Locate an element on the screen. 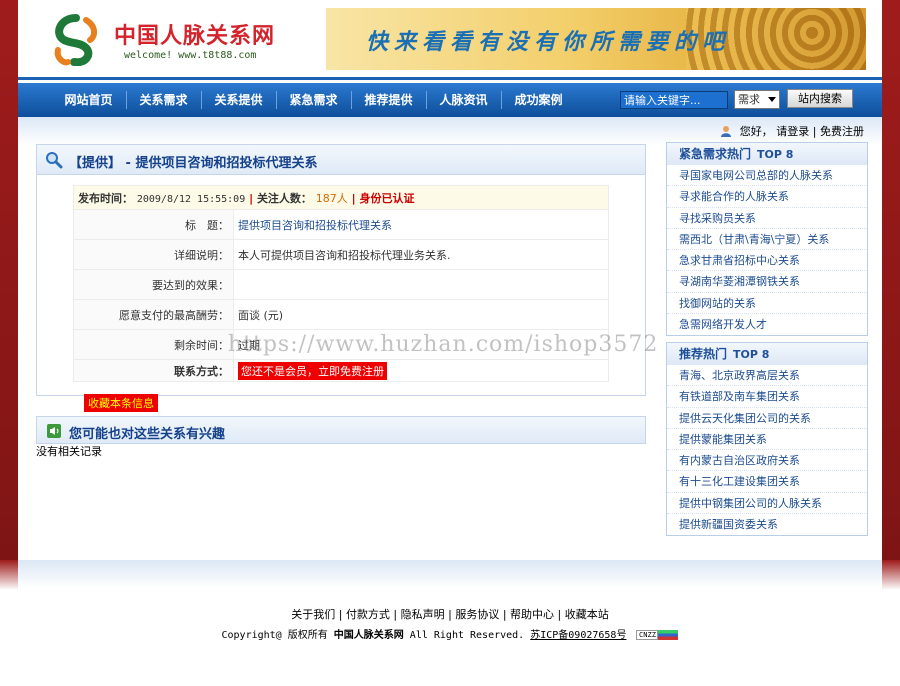 The image size is (900, 686). footer-link-terms: 服务协议 is located at coordinates (477, 614).